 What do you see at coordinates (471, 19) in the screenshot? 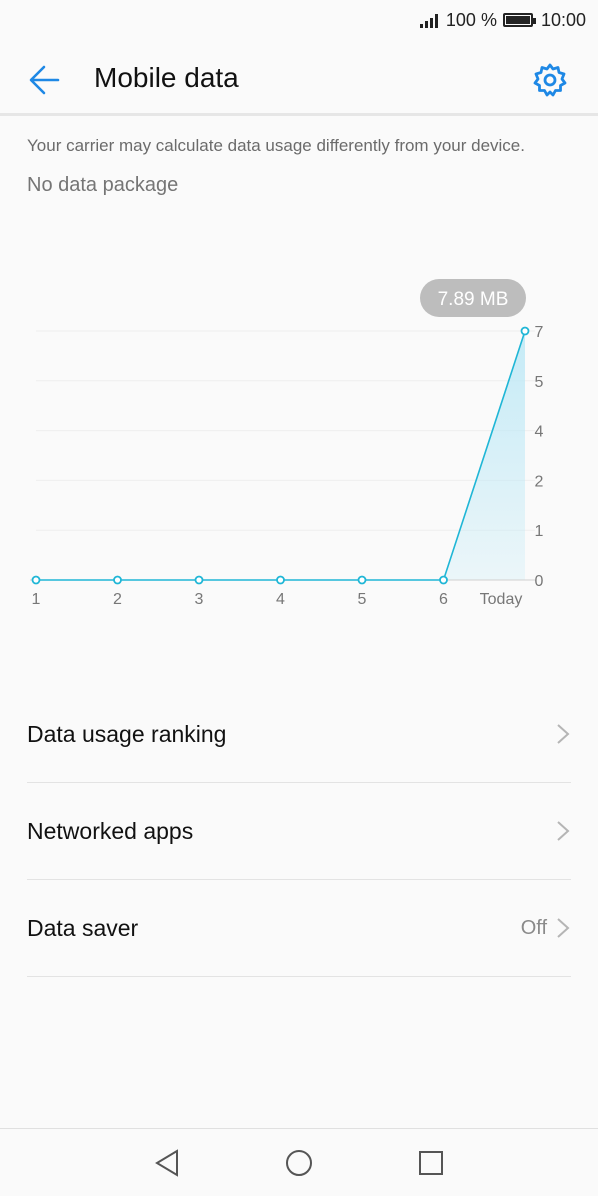
I see `battery-percent: 100 %` at bounding box center [471, 19].